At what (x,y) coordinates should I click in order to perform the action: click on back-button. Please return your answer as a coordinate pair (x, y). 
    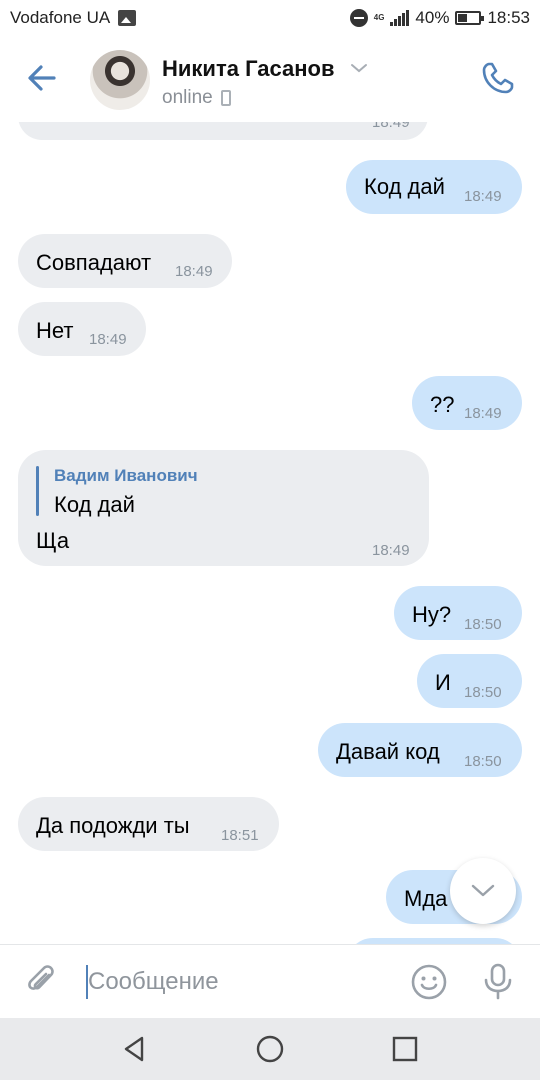
    Looking at the image, I should click on (42, 78).